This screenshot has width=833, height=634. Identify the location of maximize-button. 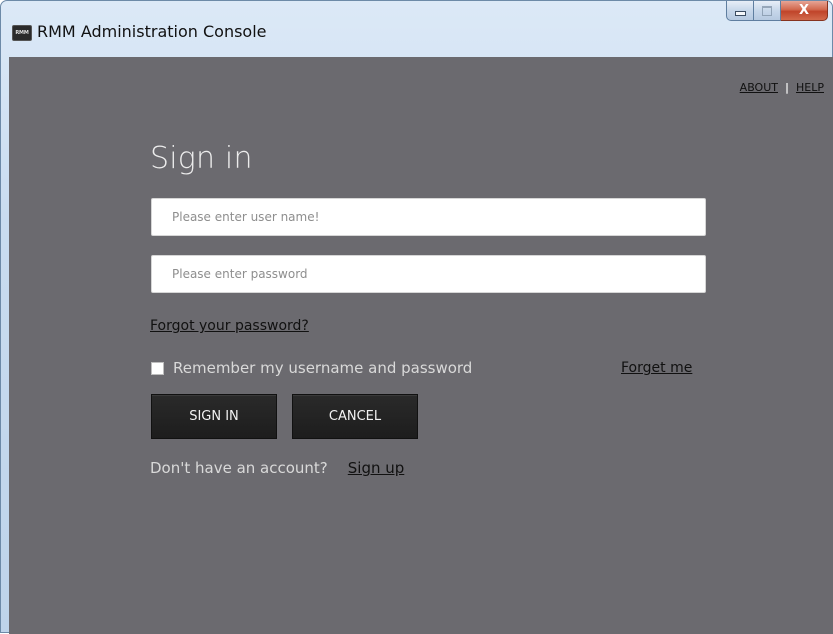
(767, 11).